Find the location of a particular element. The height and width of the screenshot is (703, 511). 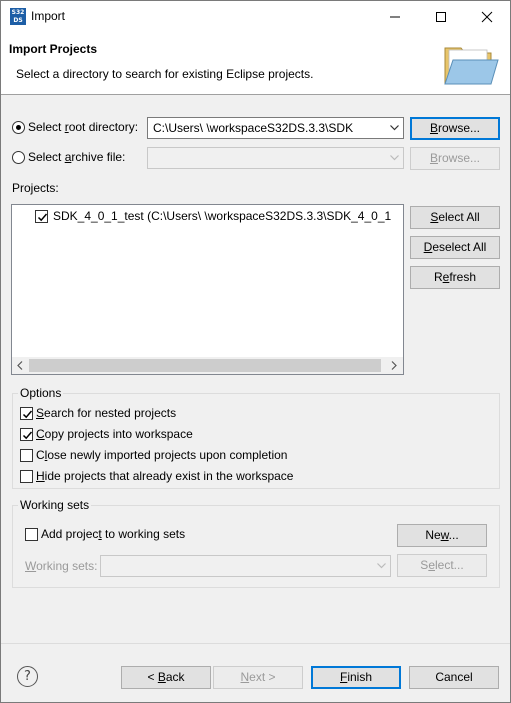

select-root-directory-radio is located at coordinates (18, 127).